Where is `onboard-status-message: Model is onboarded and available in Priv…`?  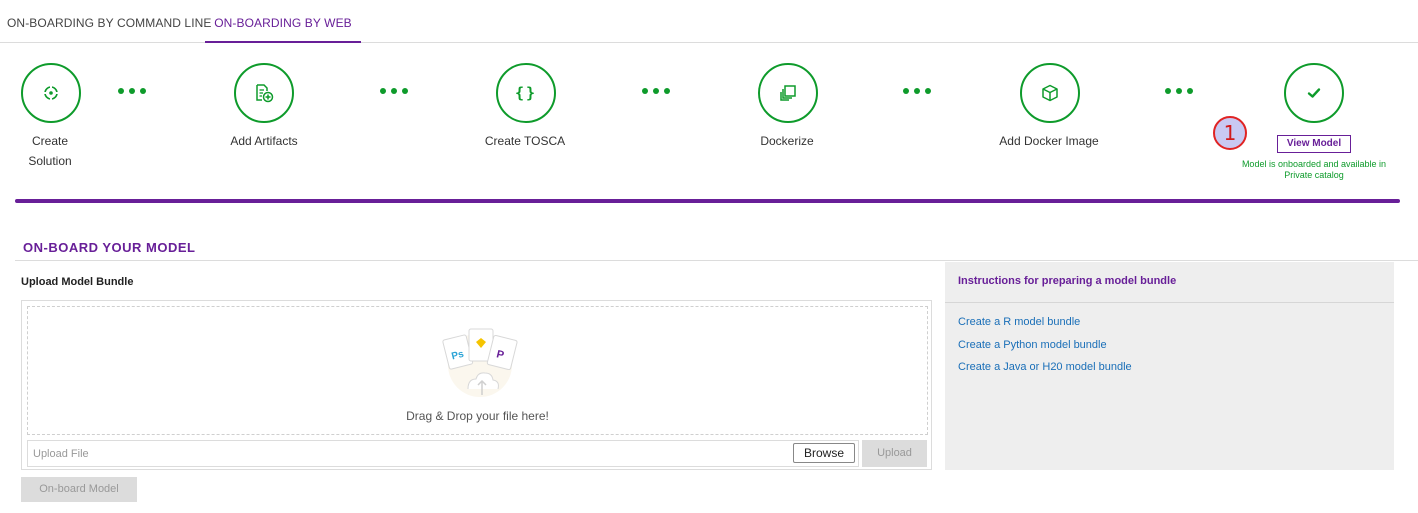
onboard-status-message: Model is onboarded and available in Priv… is located at coordinates (1314, 169).